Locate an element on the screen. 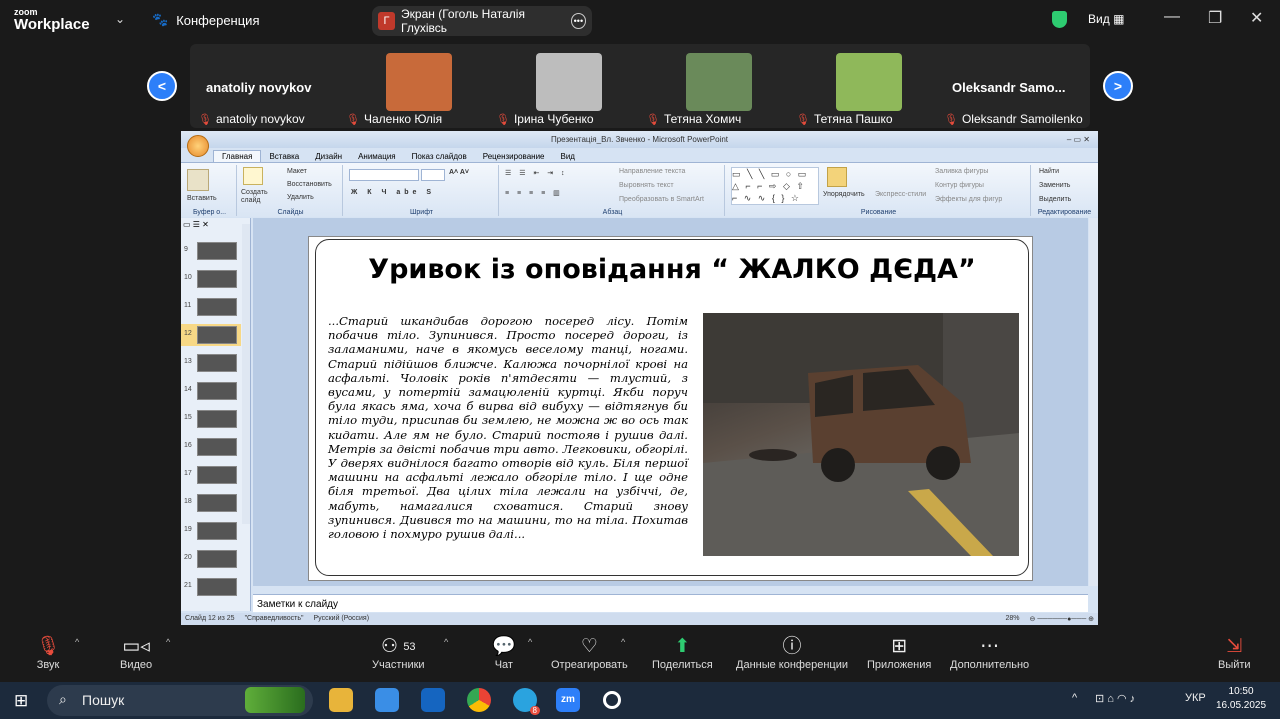 This screenshot has width=1280, height=719. grow-font-icon: A˄ A˅ is located at coordinates (459, 172).